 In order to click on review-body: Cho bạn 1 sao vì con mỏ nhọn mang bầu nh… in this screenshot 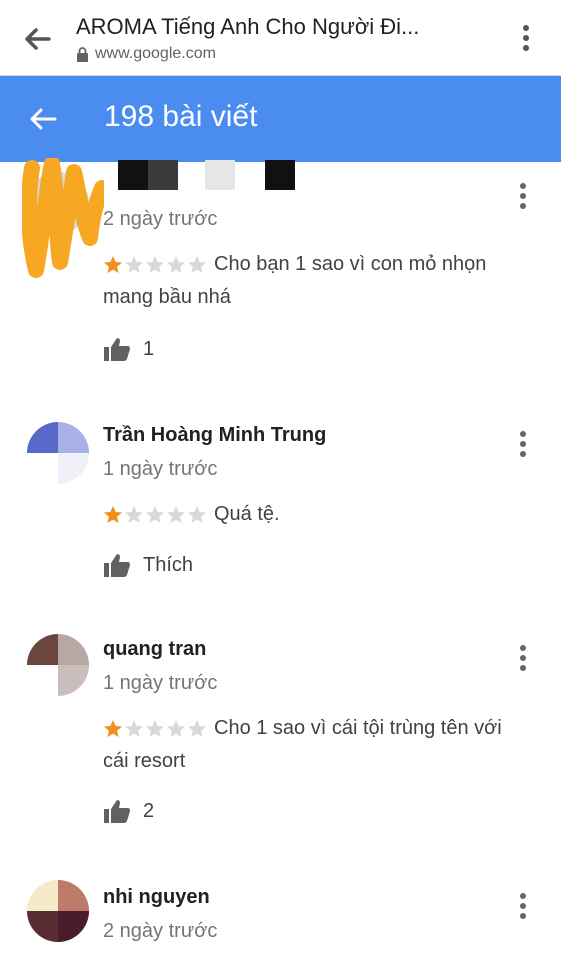, I will do `click(313, 280)`.